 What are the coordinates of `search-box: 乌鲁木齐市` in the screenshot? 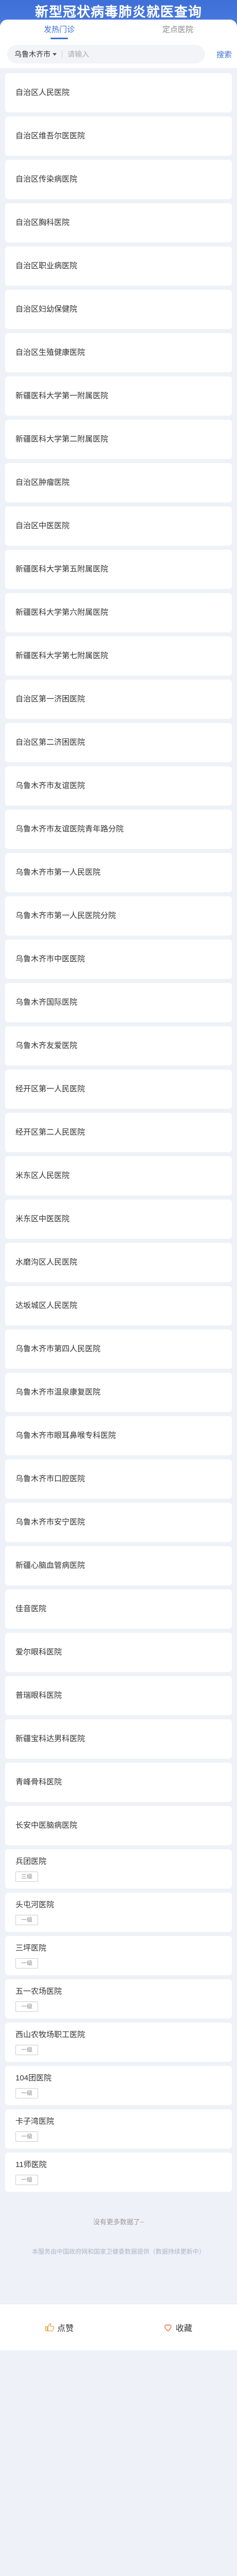 It's located at (106, 54).